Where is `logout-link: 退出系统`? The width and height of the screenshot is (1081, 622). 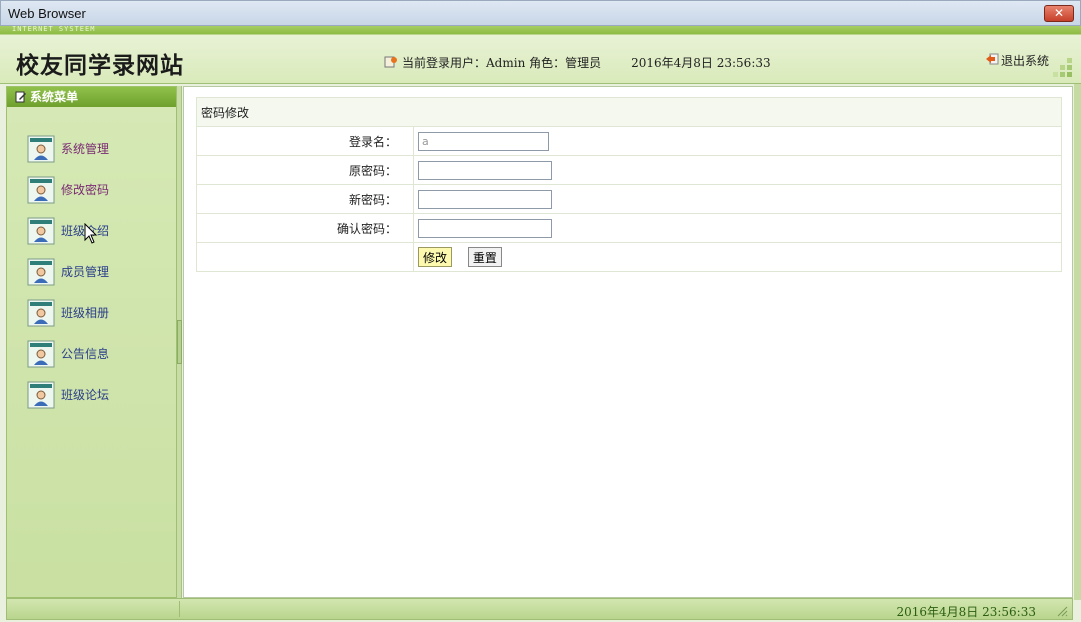
logout-link: 退出系统 is located at coordinates (1017, 60).